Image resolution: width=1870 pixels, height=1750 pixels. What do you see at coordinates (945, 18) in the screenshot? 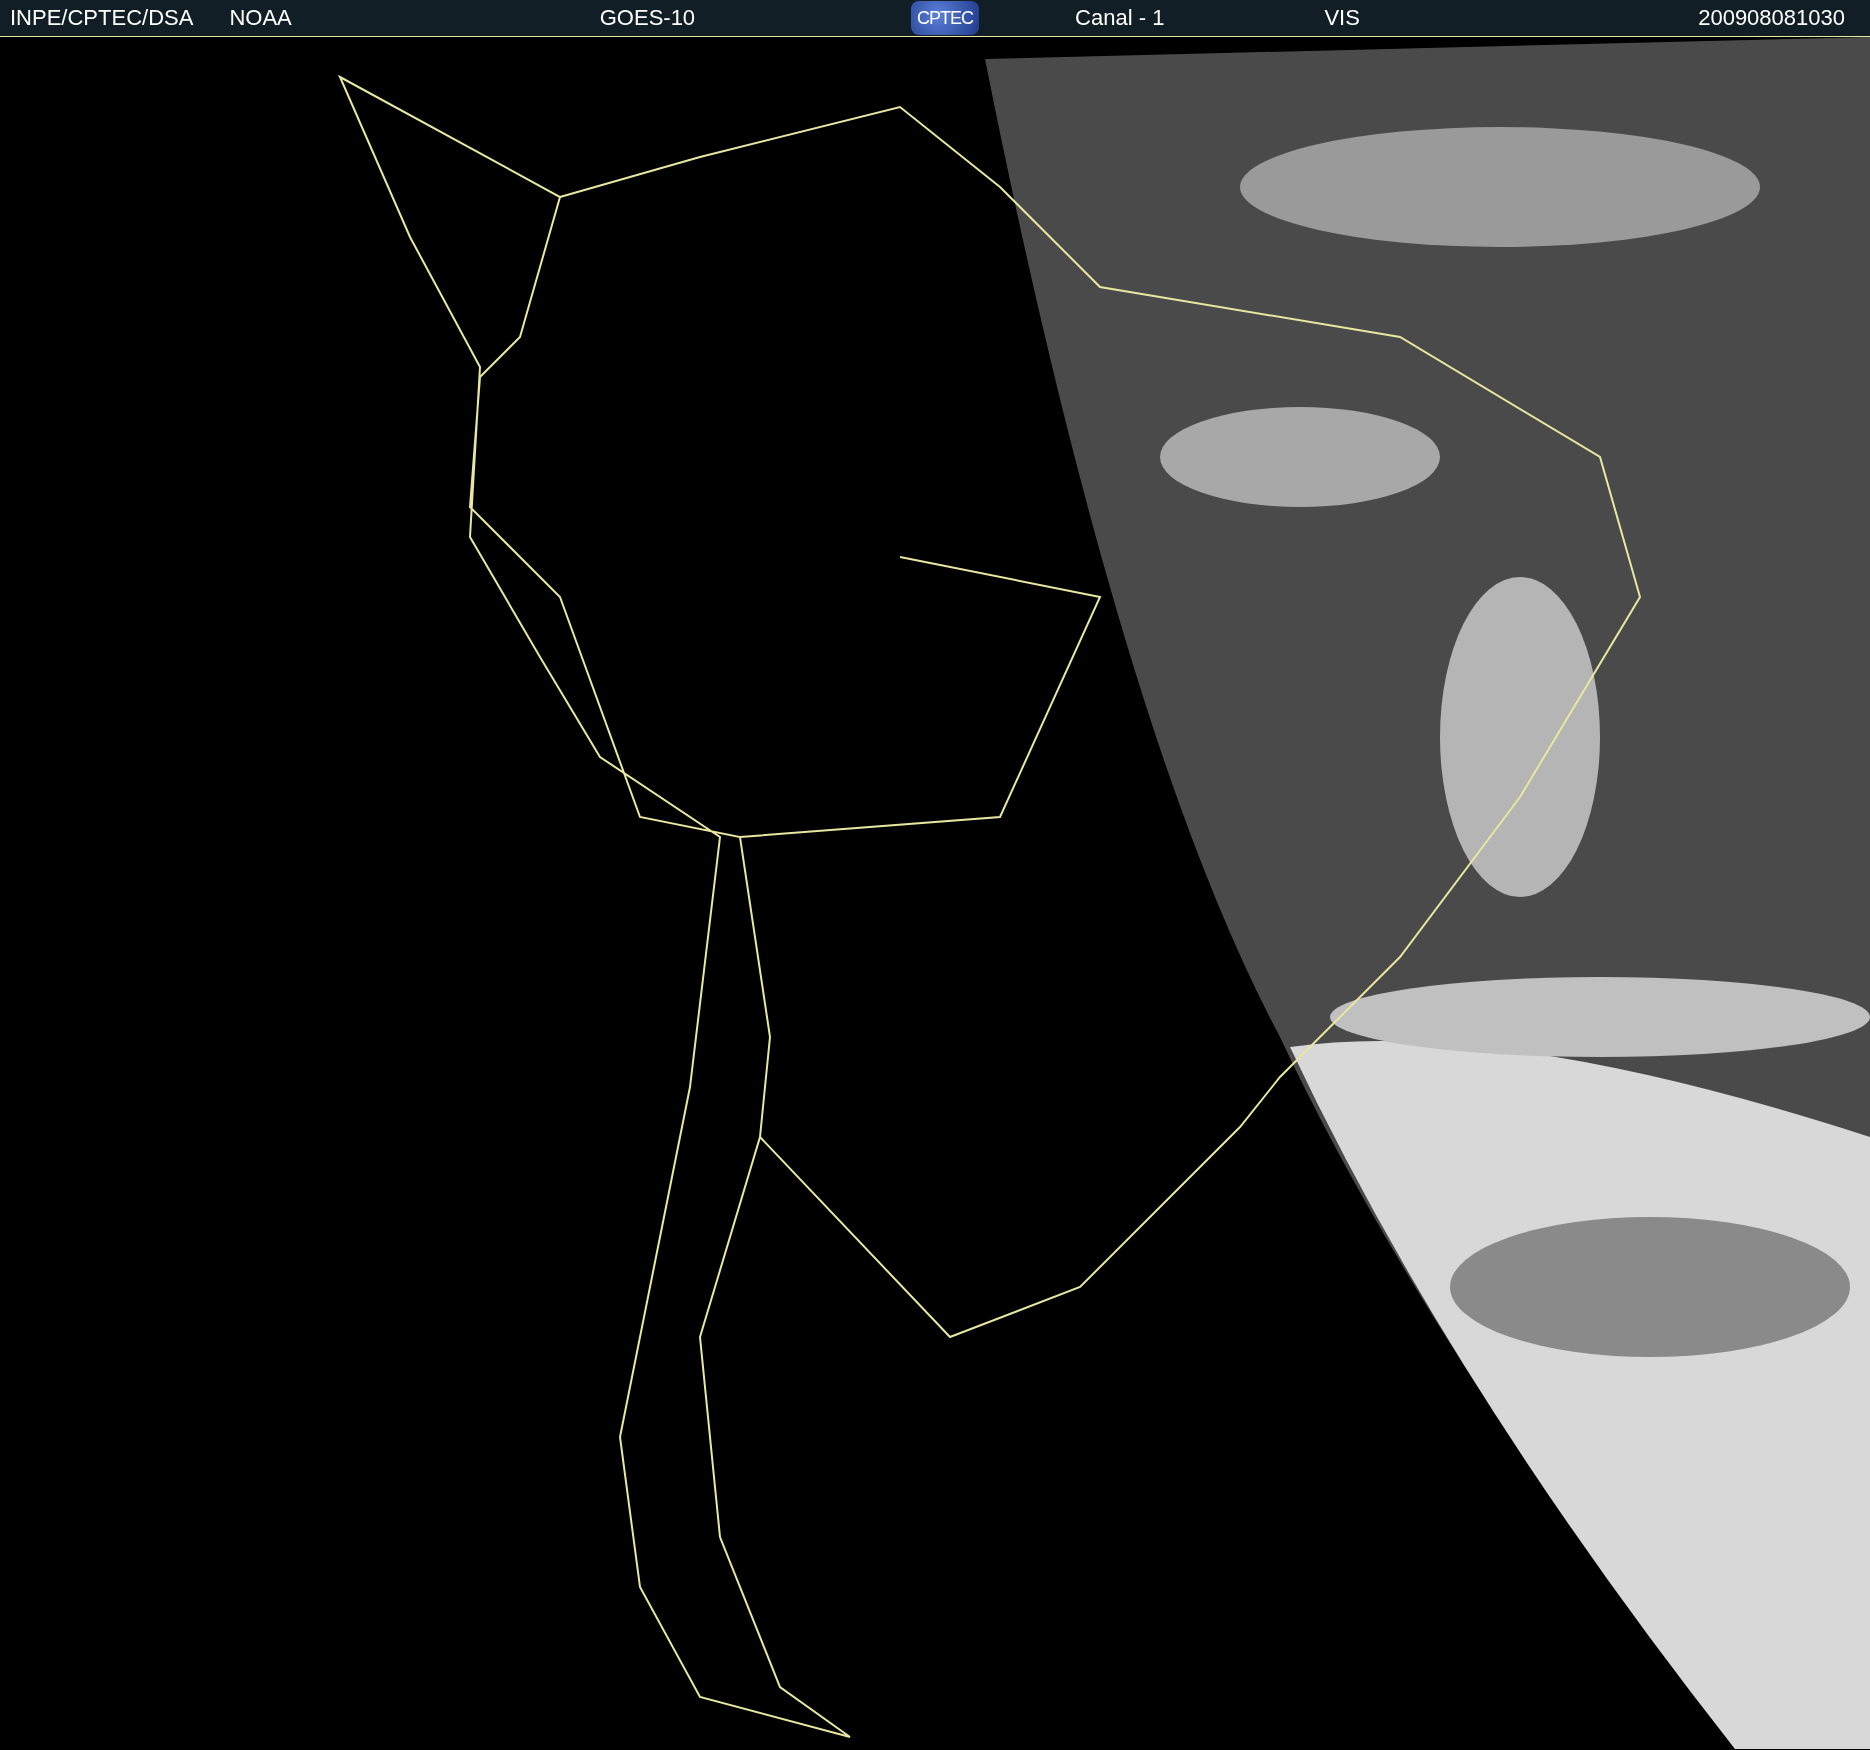
I see `logo: CPTEC` at bounding box center [945, 18].